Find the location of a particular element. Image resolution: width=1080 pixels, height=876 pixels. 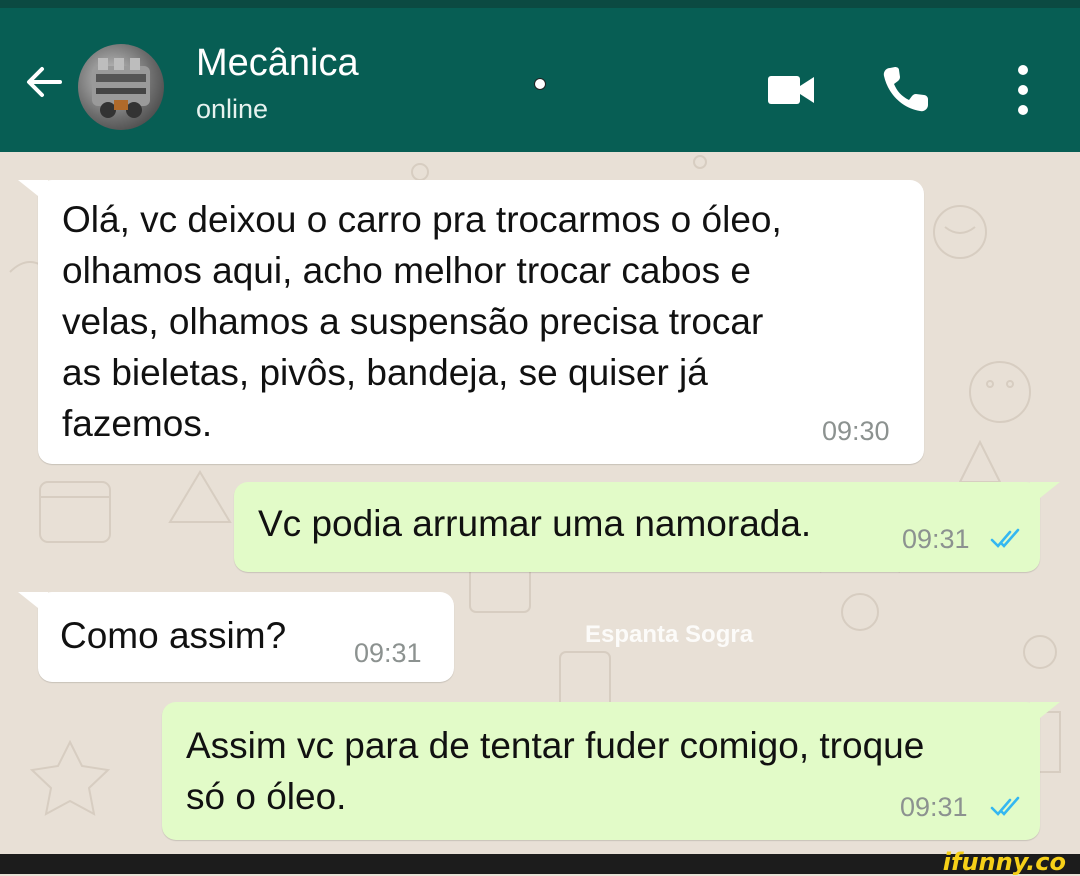

engine-photo-icon is located at coordinates (121, 88).